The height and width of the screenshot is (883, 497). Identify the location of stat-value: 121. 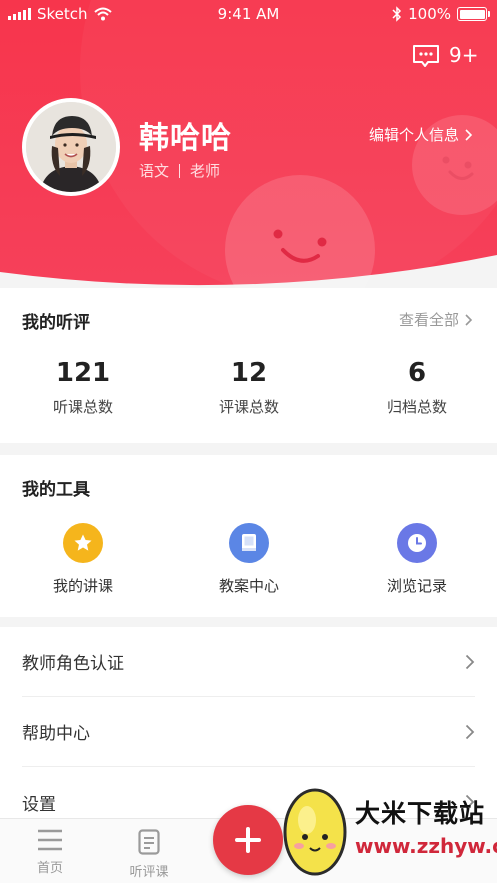
(83, 373).